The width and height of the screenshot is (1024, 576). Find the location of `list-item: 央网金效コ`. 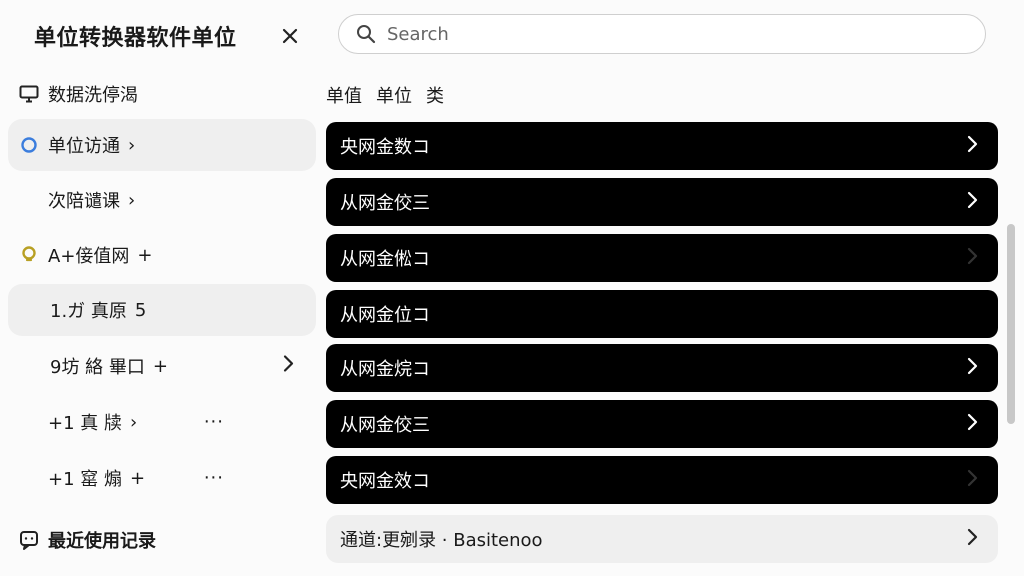

list-item: 央网金效コ is located at coordinates (662, 480).